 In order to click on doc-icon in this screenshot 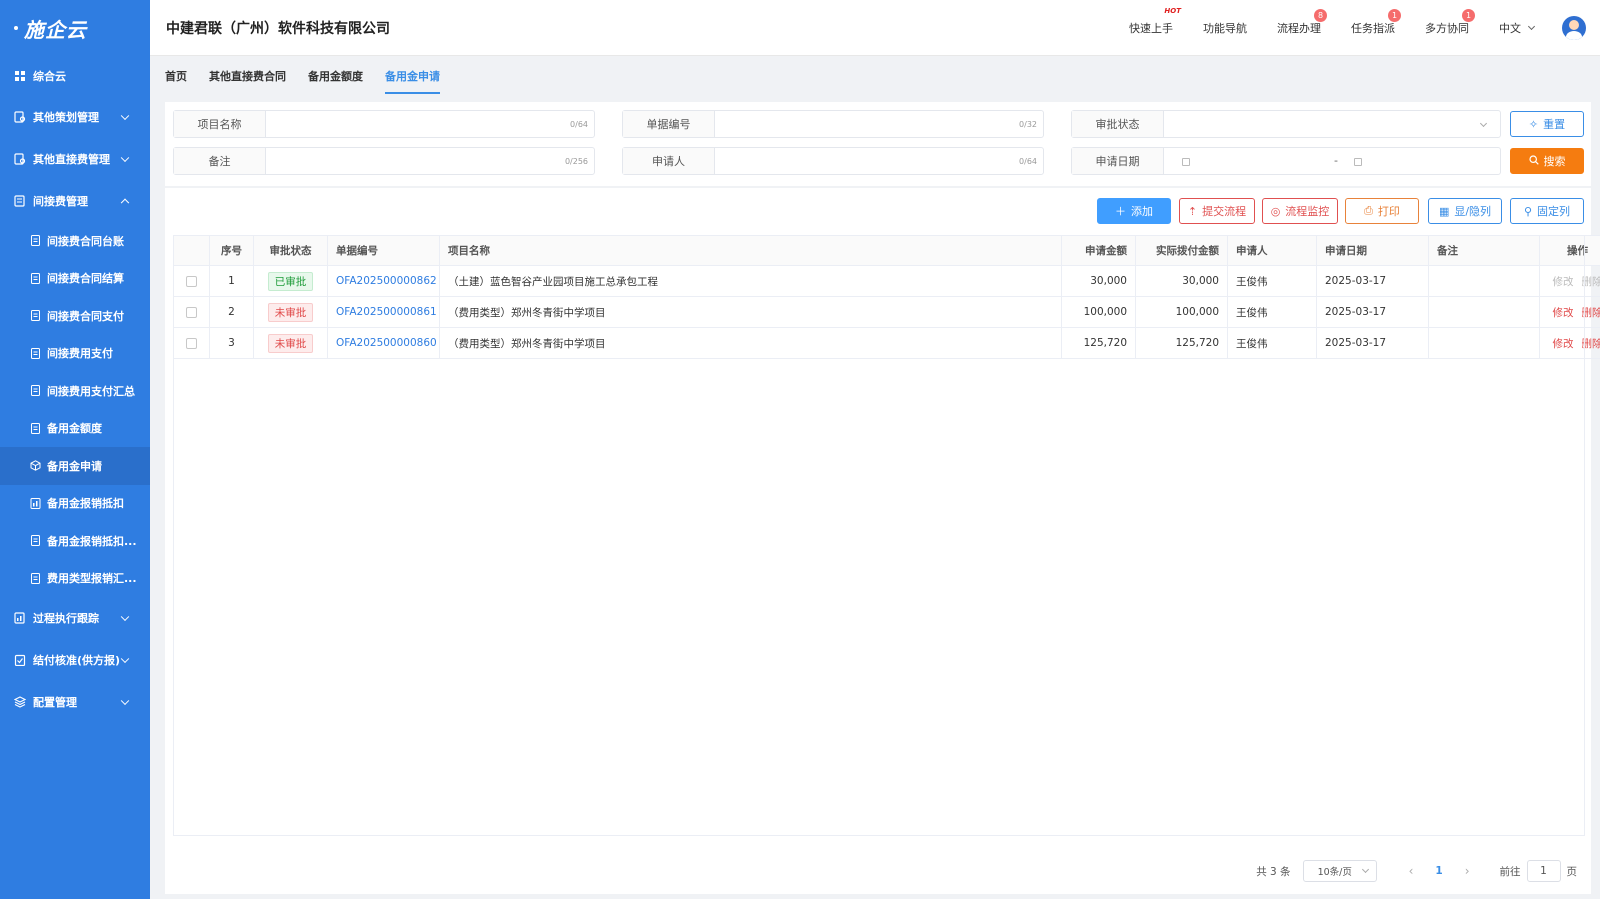, I will do `click(35, 278)`.